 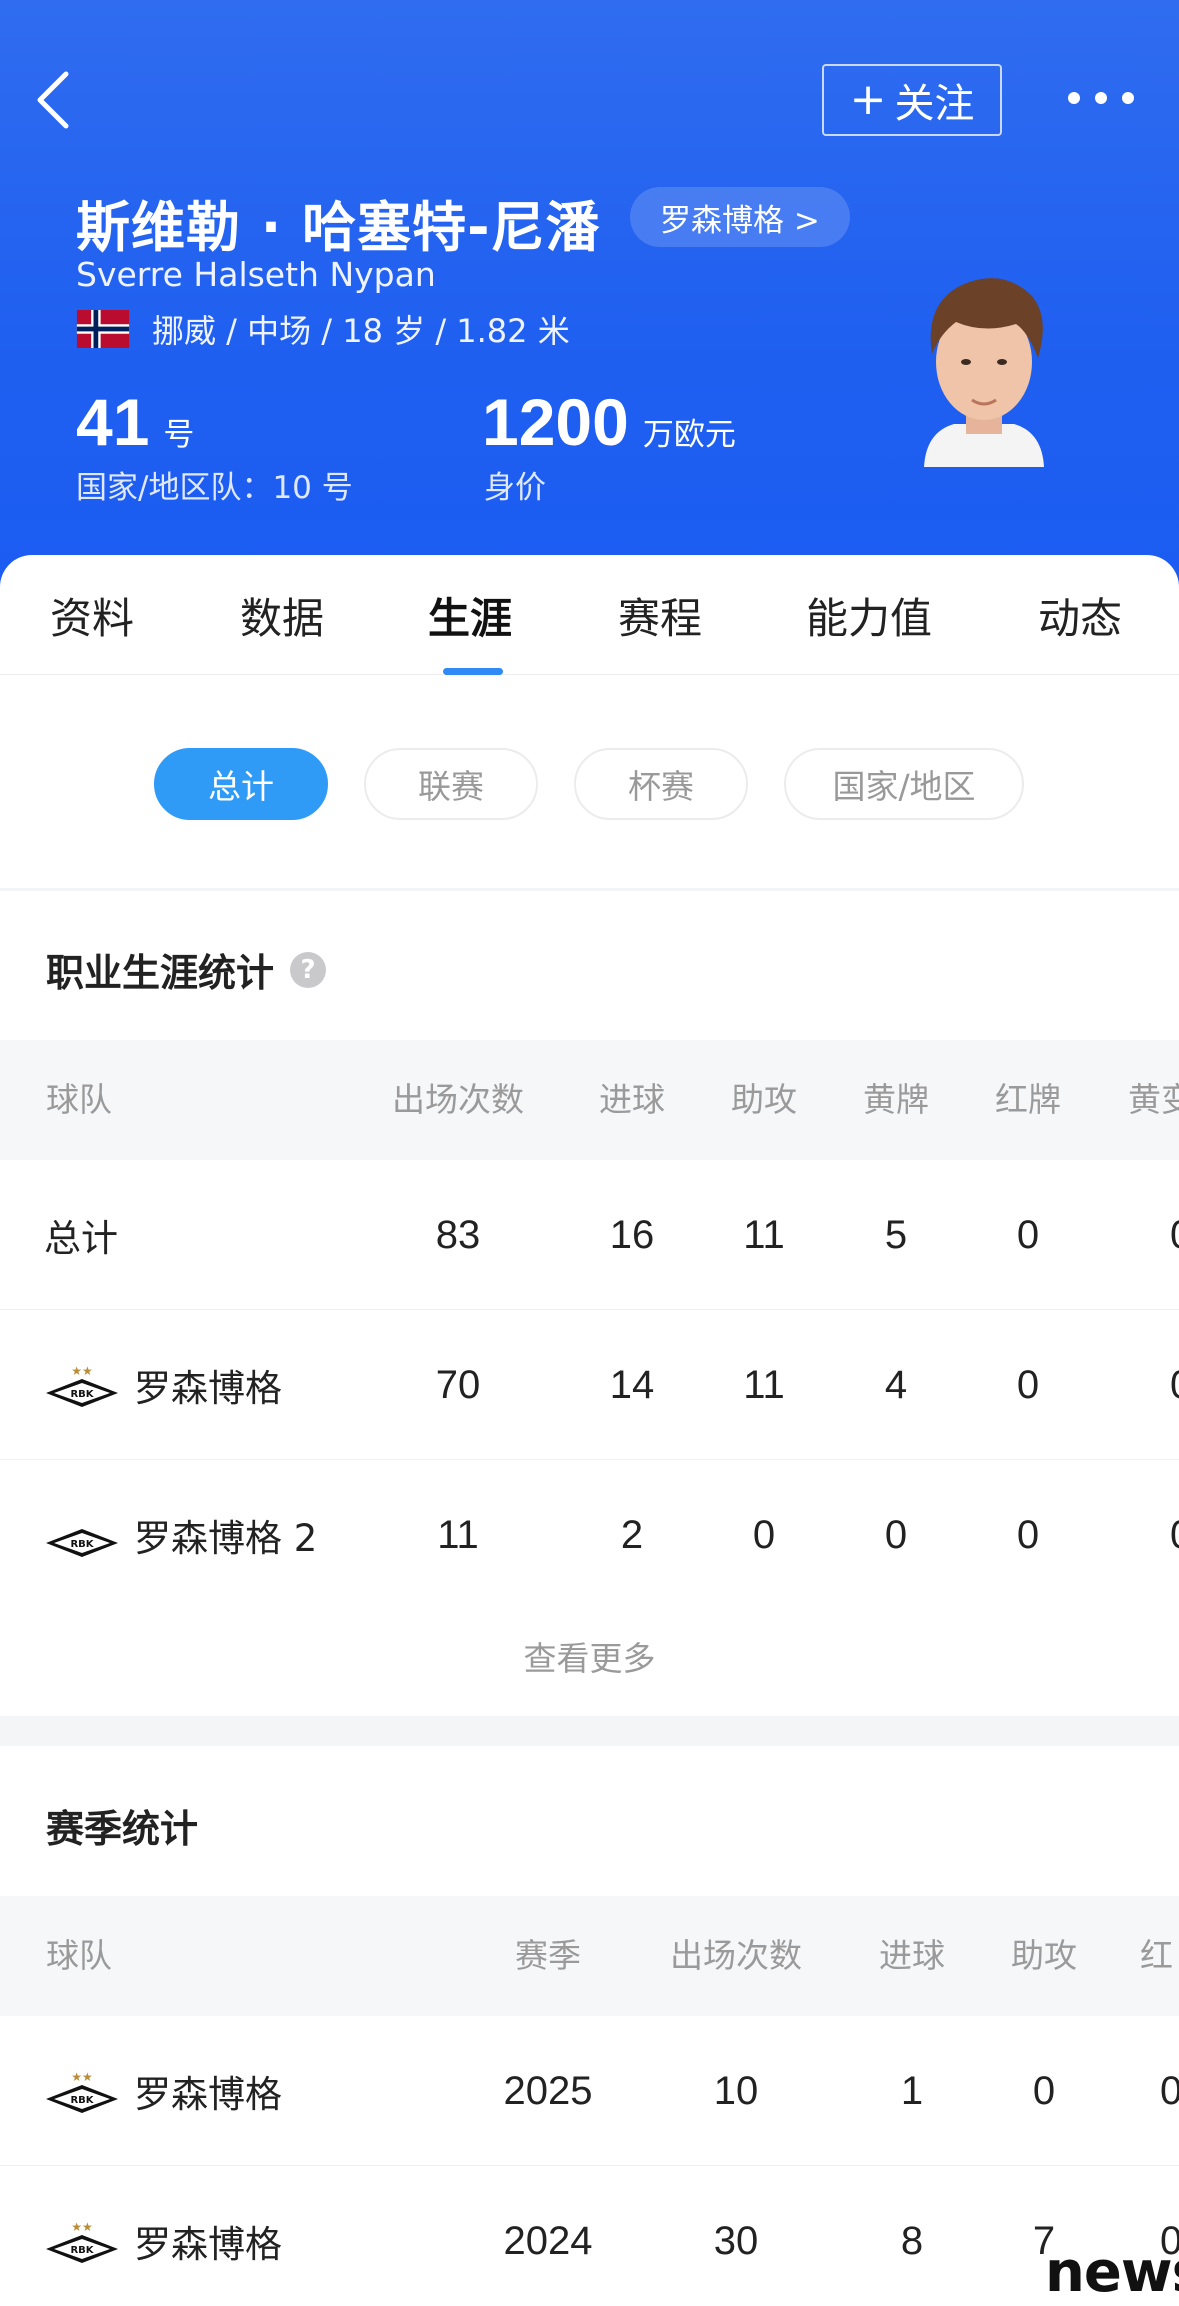 I want to click on team-cell: RBK 罗森博格 2, so click(x=180, y=1535).